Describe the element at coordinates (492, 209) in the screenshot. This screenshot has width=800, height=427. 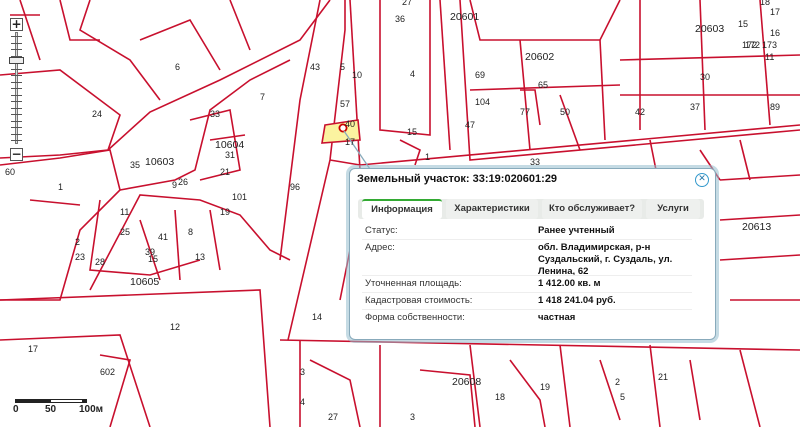
I see `tab-characteristics: Характеристики` at that location.